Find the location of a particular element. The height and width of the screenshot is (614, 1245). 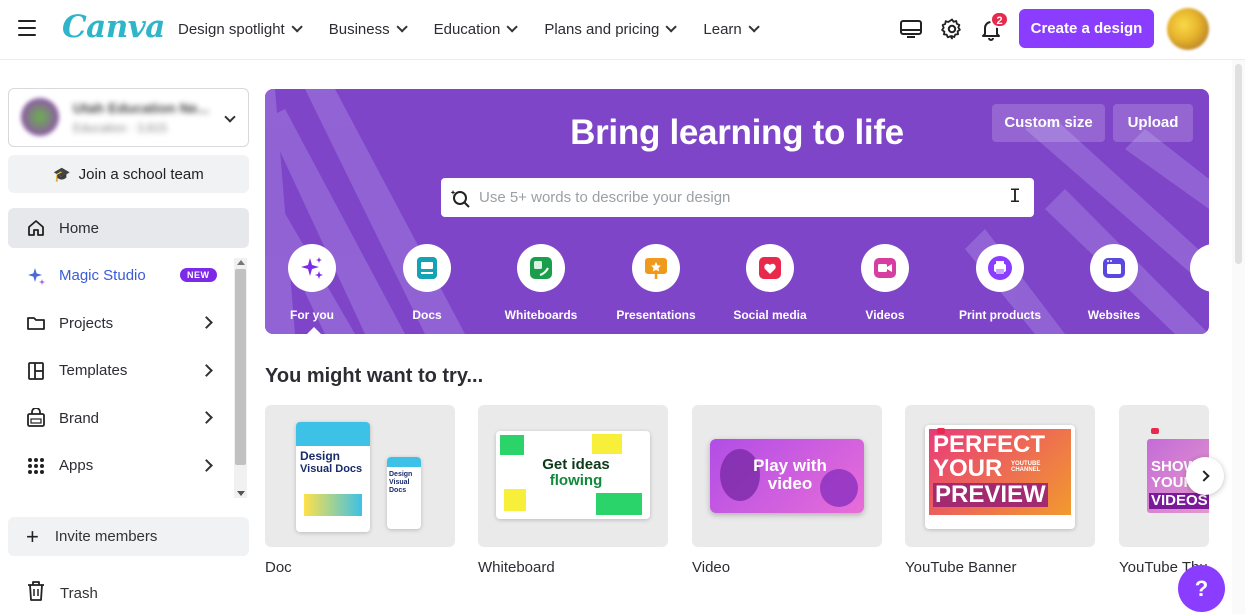

sidebar-item-brand: Brand is located at coordinates (128, 418).